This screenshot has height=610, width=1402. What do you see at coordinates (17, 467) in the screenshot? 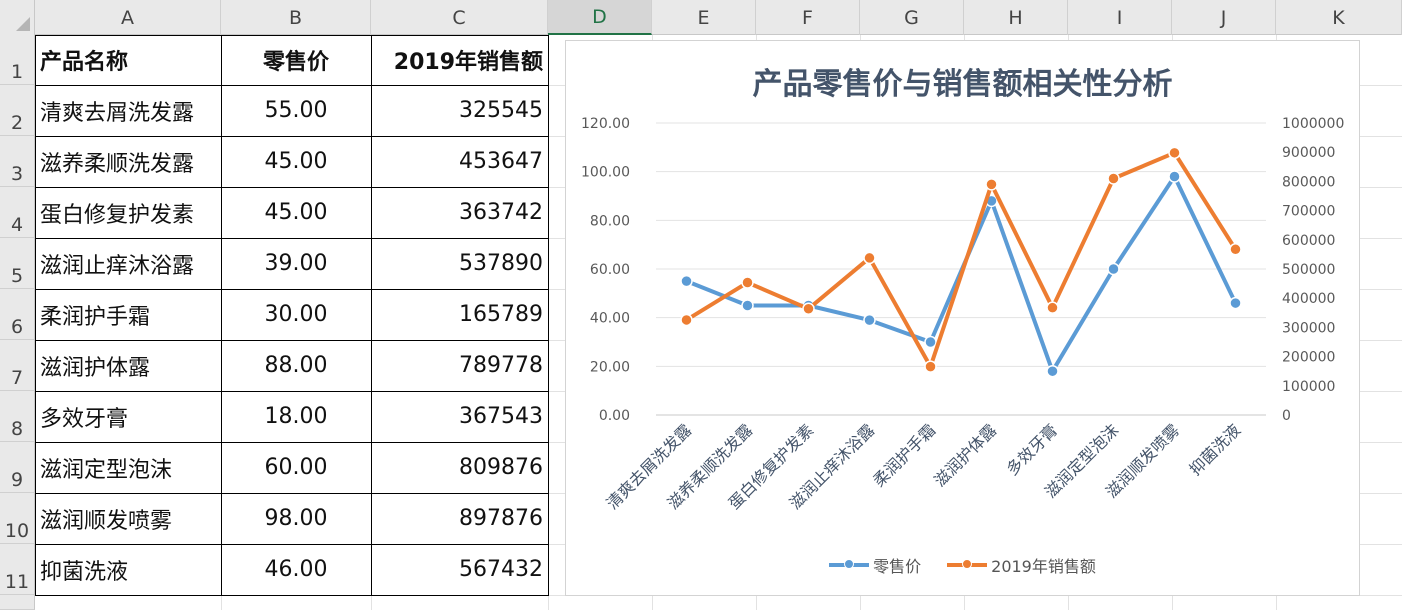
I see `row-header-9: 9` at bounding box center [17, 467].